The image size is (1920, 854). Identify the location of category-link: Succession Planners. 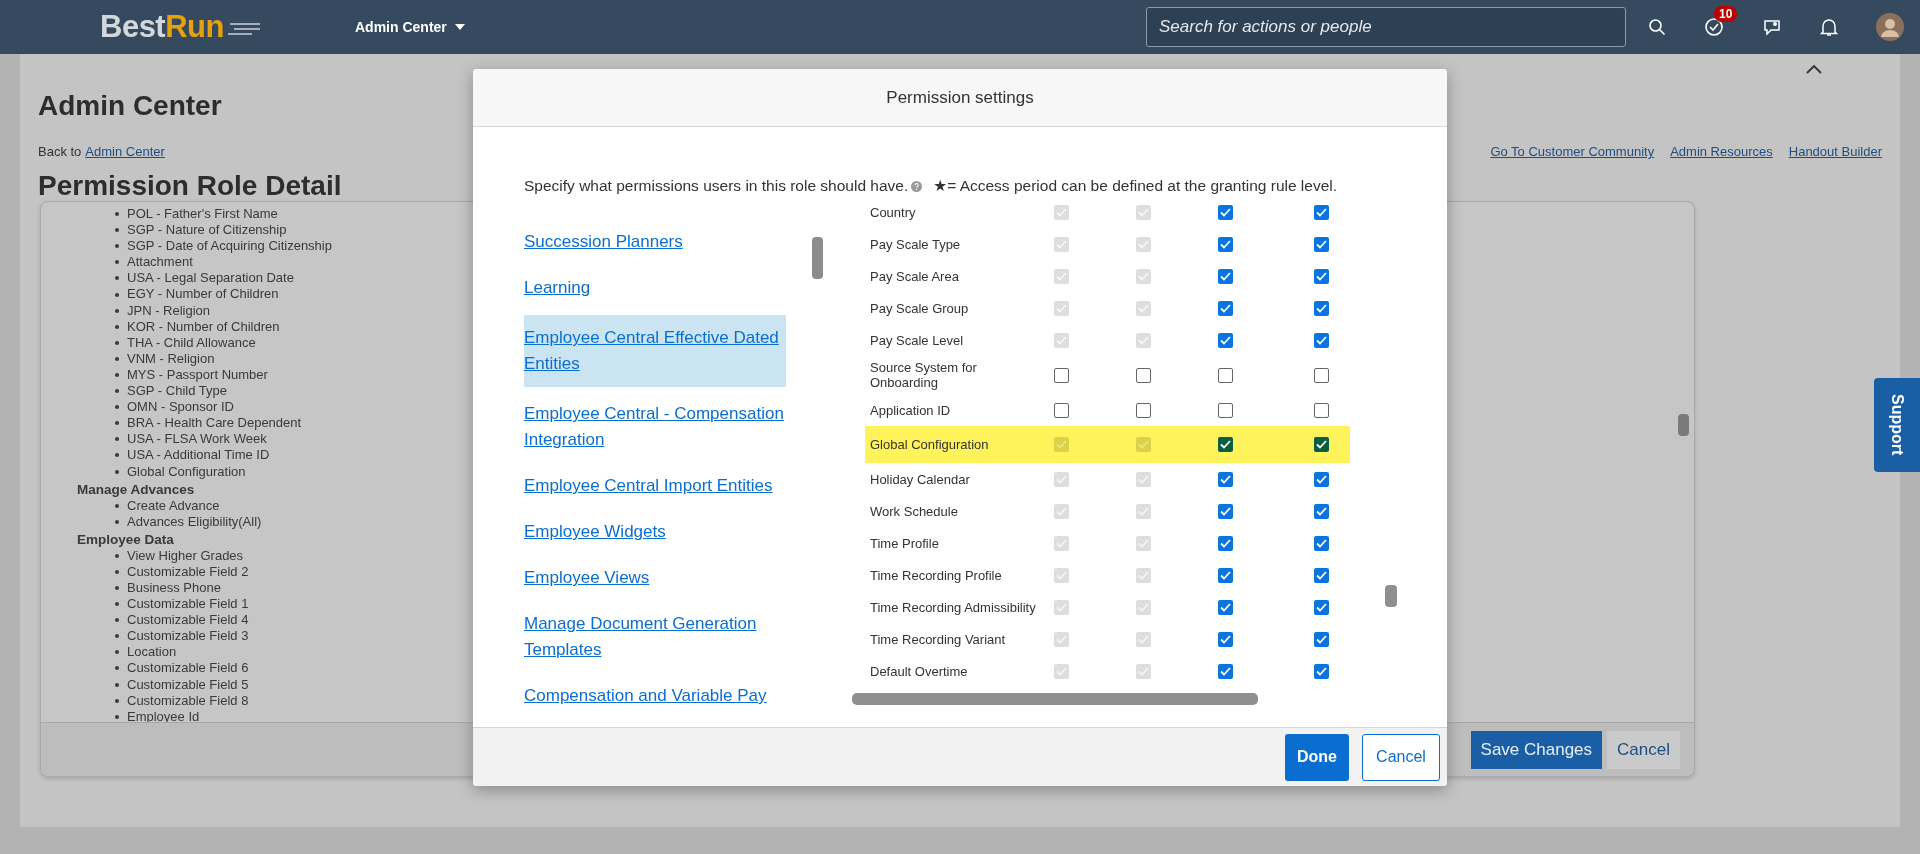
(655, 242).